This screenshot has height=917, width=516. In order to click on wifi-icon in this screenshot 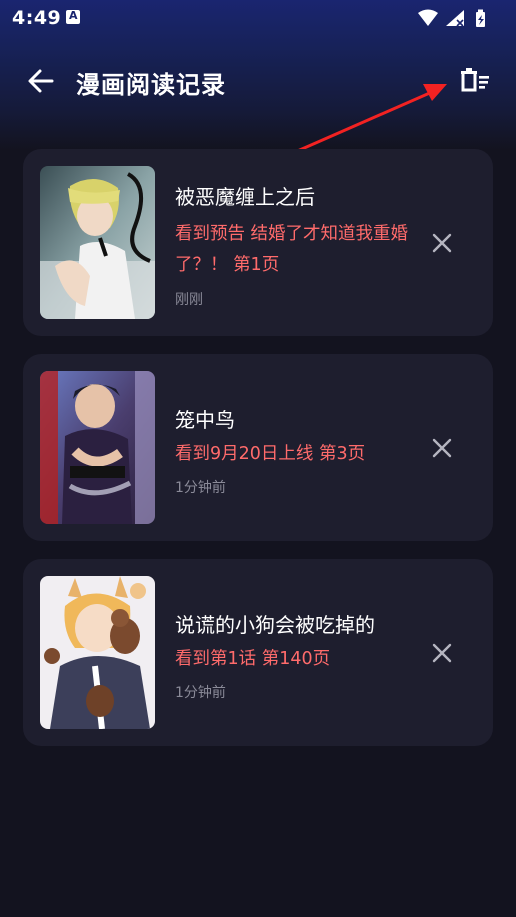, I will do `click(428, 17)`.